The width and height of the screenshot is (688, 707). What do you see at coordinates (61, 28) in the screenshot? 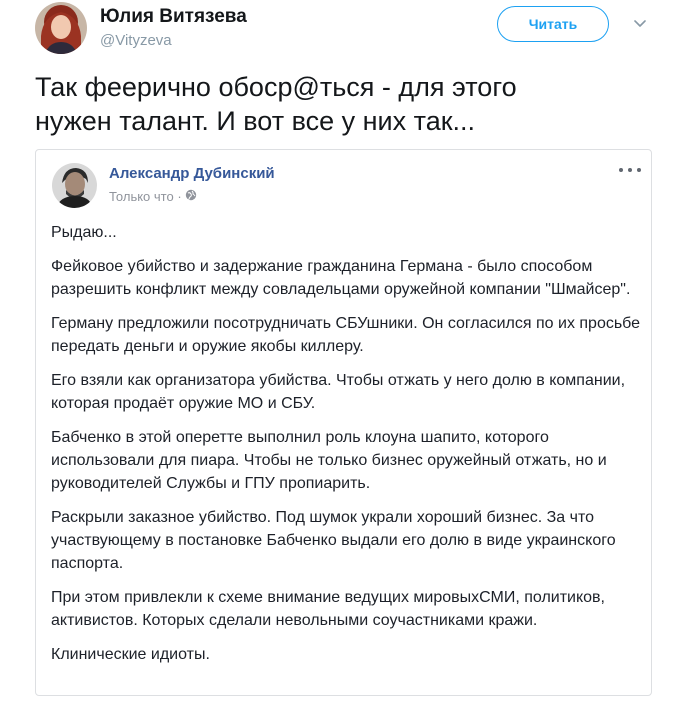
I see `author-avatar` at bounding box center [61, 28].